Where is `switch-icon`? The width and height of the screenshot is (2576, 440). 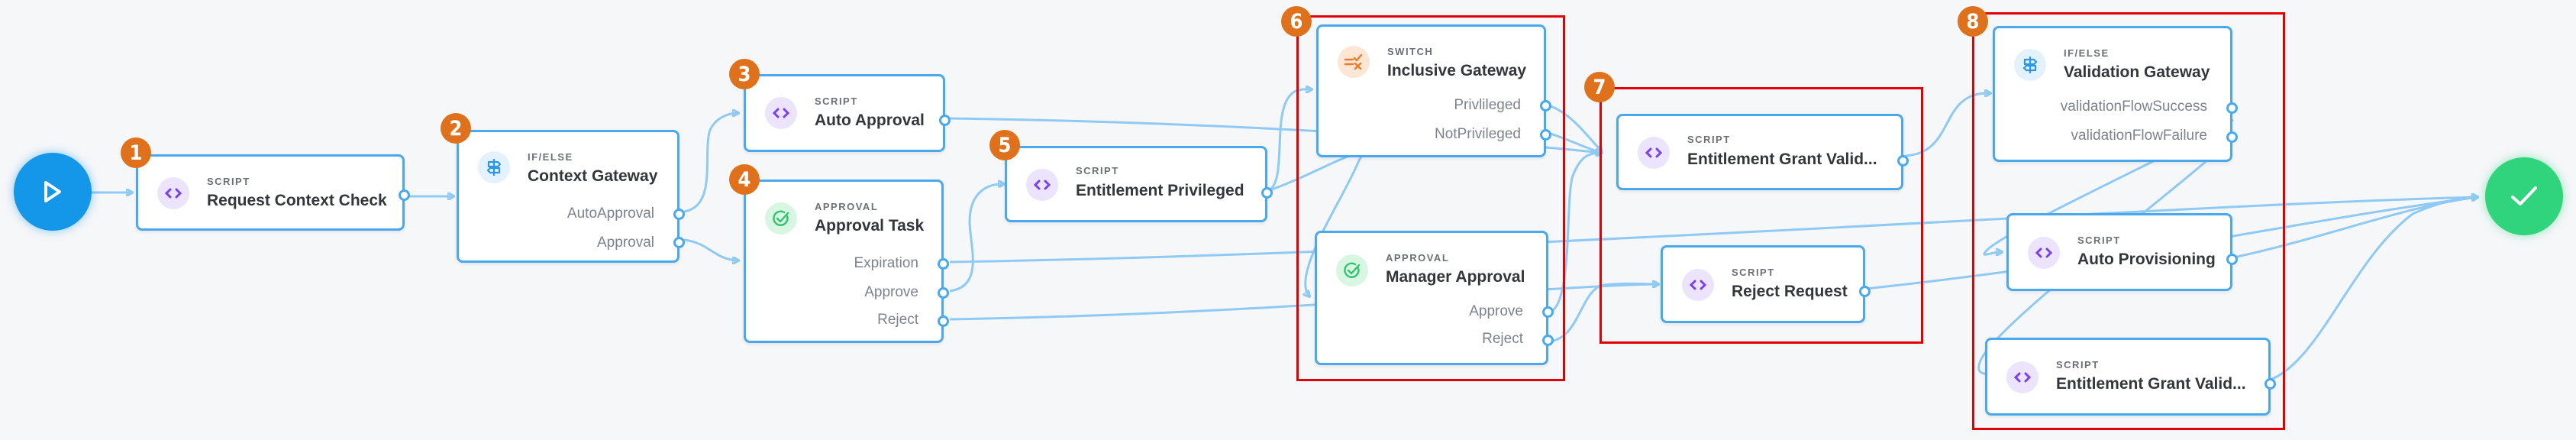
switch-icon is located at coordinates (1354, 62).